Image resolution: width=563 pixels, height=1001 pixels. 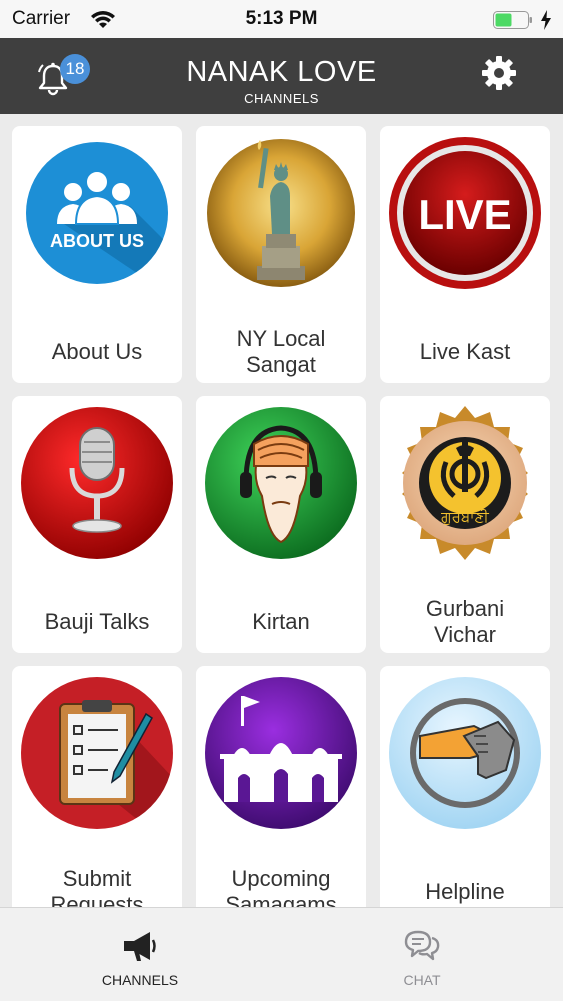 What do you see at coordinates (281, 72) in the screenshot?
I see `page-title: NANAK LOVE` at bounding box center [281, 72].